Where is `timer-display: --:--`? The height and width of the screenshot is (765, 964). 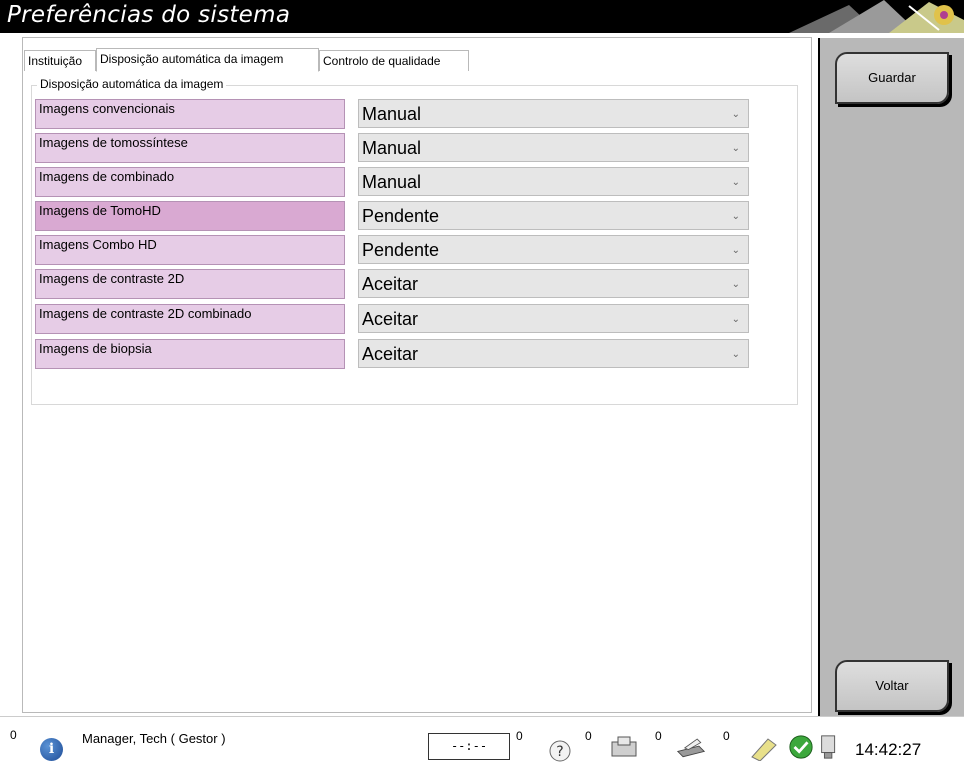
timer-display: --:-- is located at coordinates (469, 746).